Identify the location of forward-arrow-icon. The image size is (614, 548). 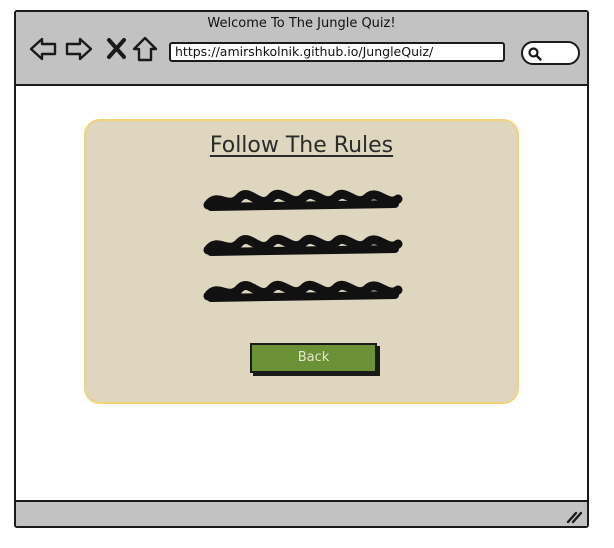
(79, 49).